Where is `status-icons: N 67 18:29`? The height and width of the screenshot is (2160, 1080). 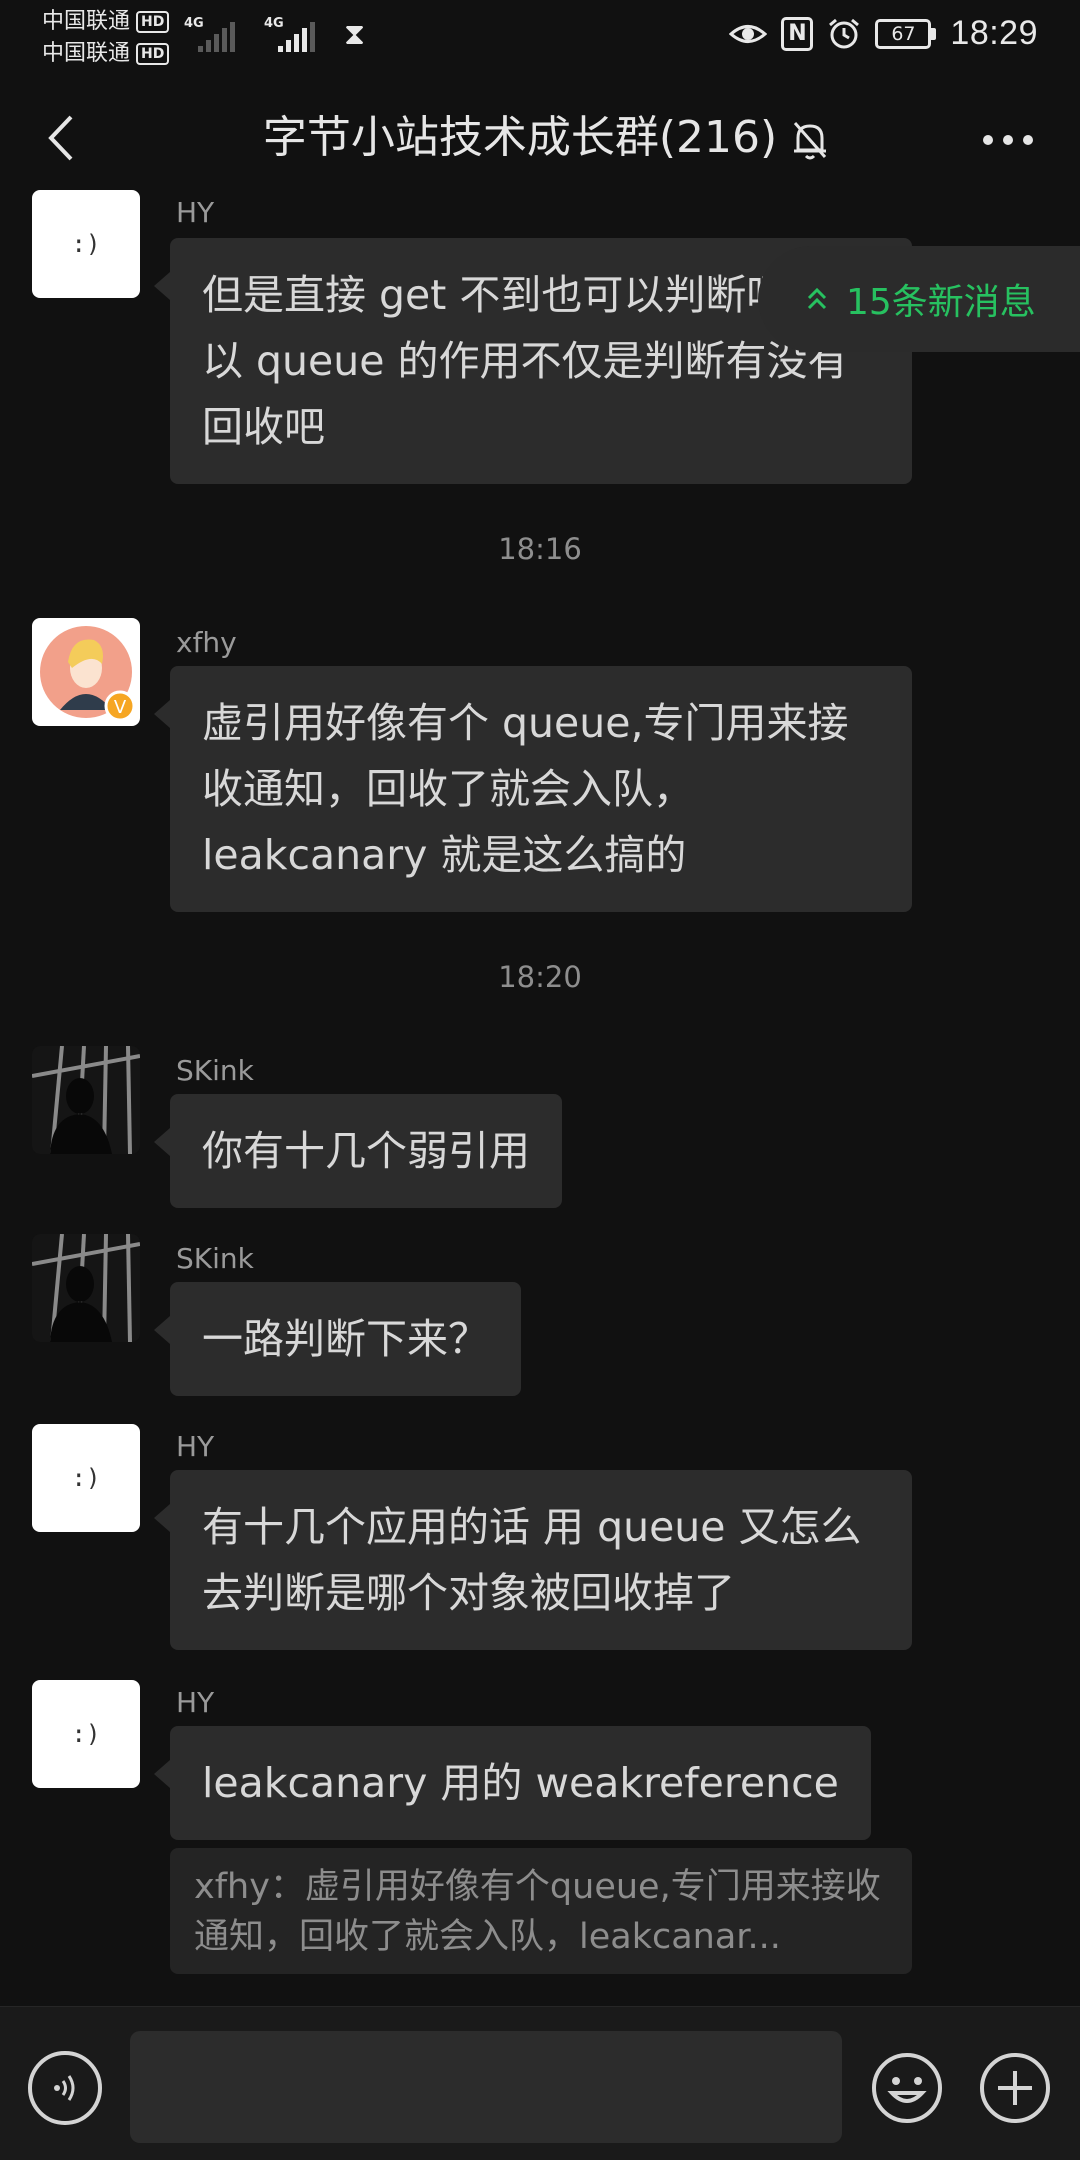 status-icons: N 67 18:29 is located at coordinates (883, 33).